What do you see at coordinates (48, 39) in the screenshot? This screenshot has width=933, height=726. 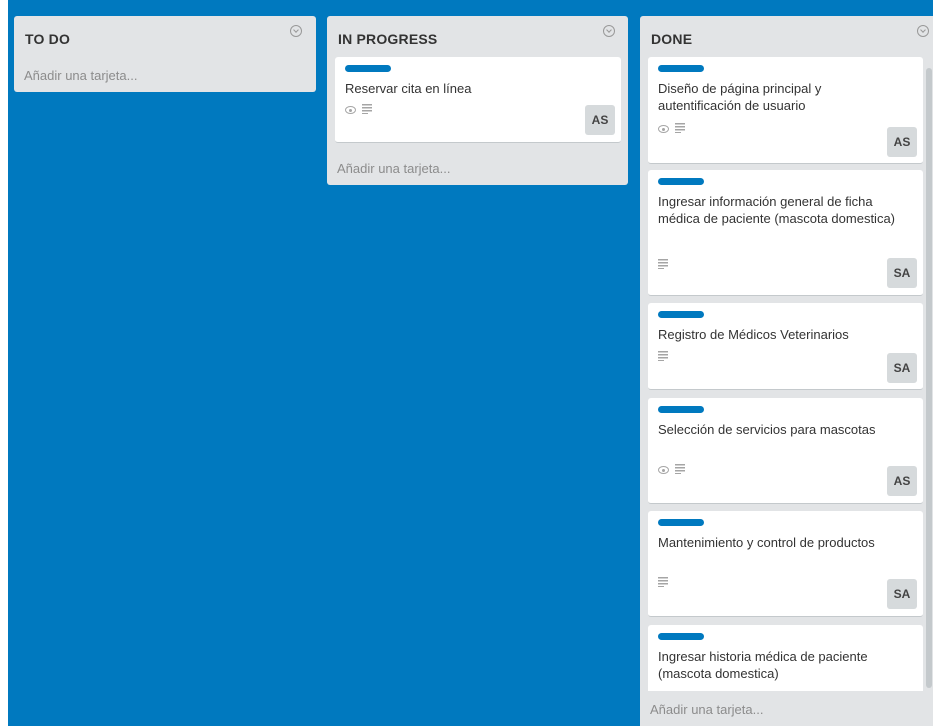 I see `list-title: TO DO` at bounding box center [48, 39].